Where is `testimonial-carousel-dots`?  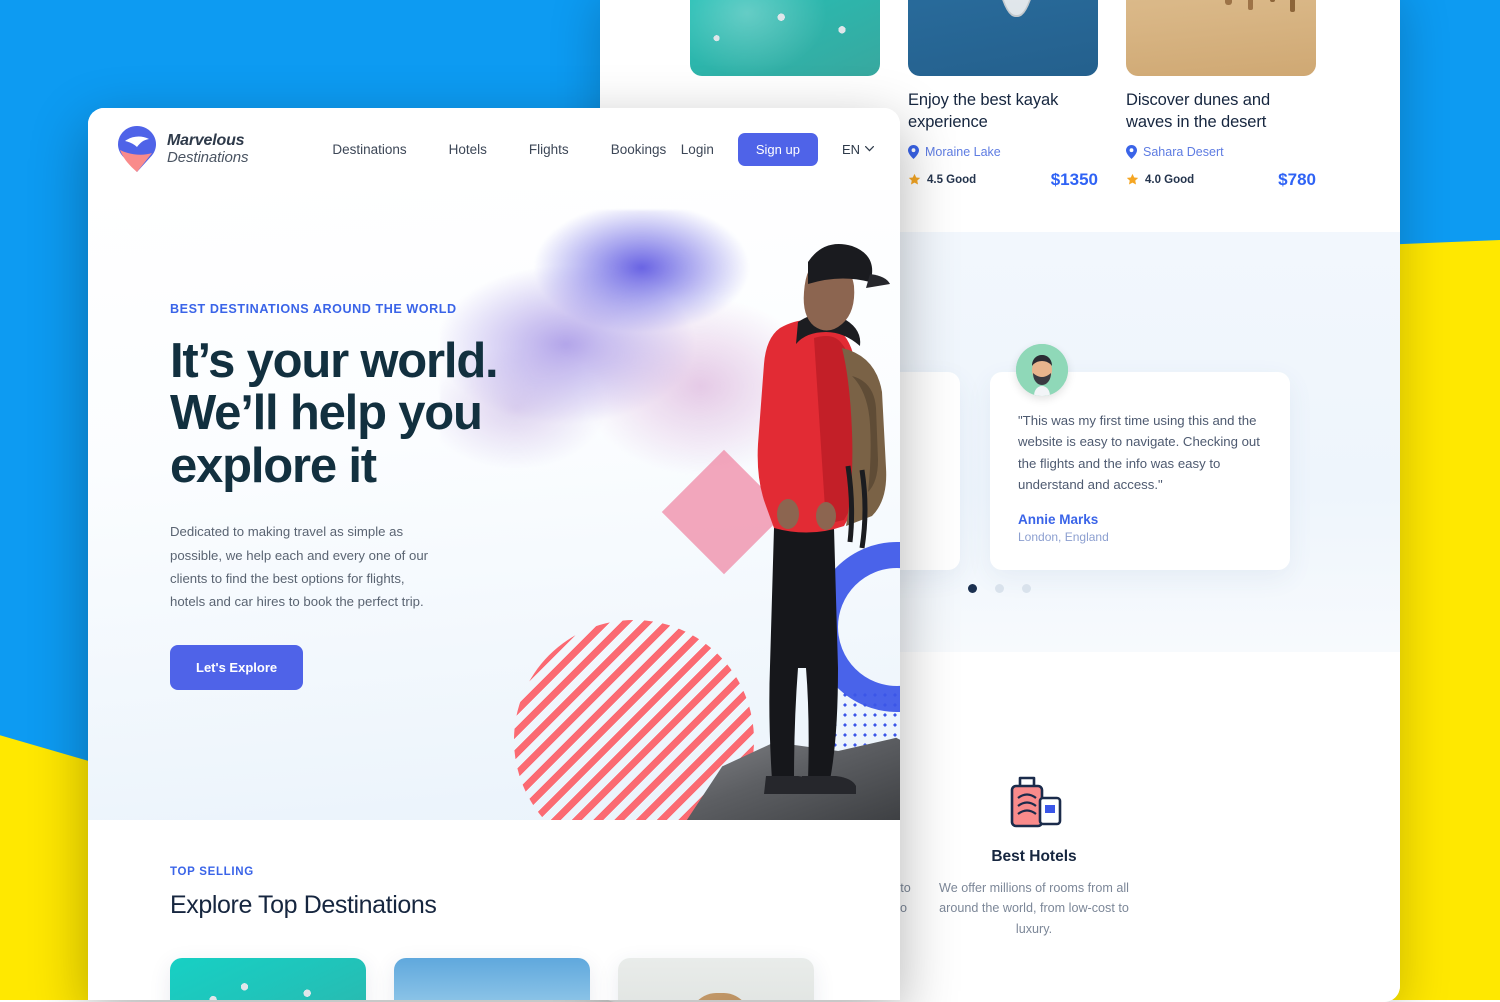
testimonial-carousel-dots is located at coordinates (999, 588).